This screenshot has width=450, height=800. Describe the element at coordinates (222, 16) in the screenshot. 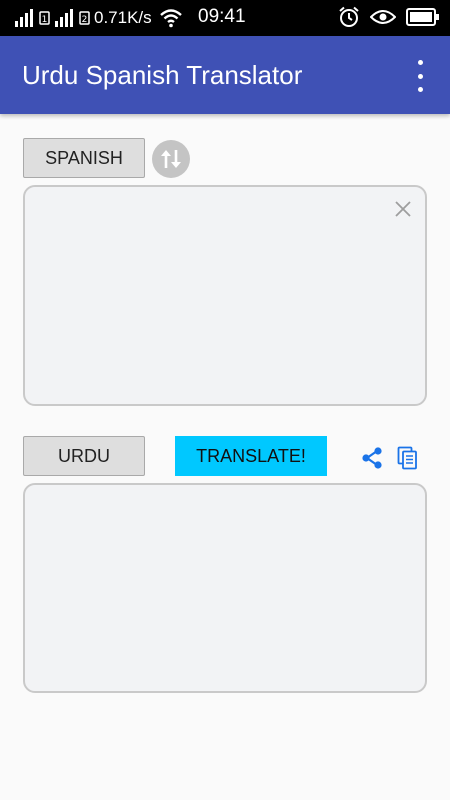

I see `status-time: 09:41` at that location.